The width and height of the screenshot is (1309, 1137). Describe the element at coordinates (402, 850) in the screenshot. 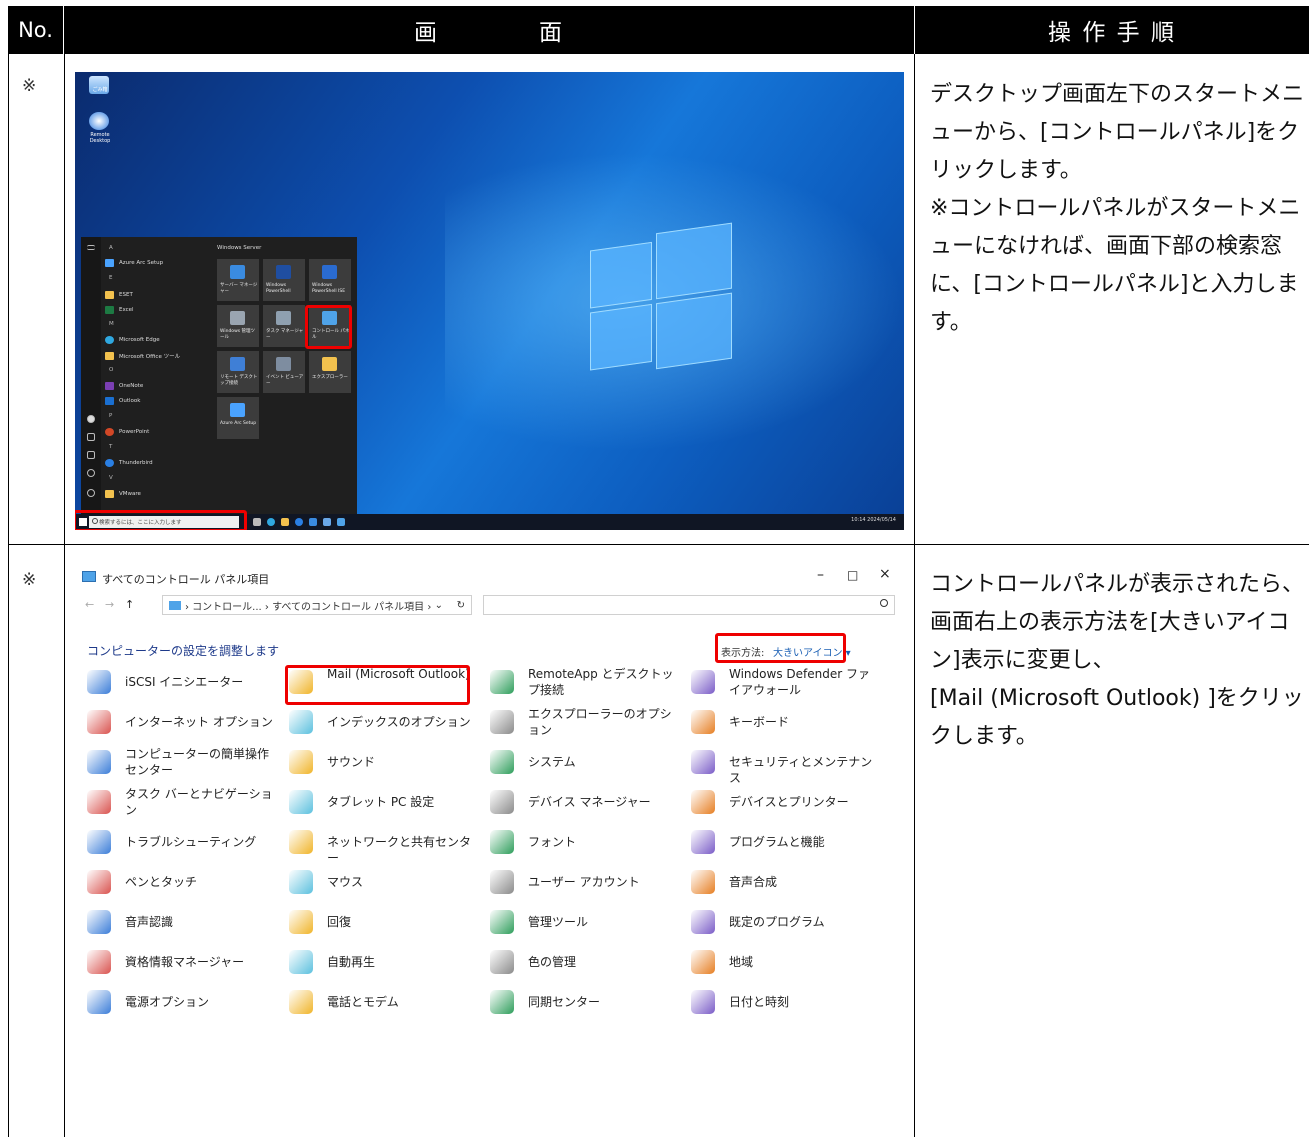

I see `control-panel-item: ネットワークと共有センター` at that location.